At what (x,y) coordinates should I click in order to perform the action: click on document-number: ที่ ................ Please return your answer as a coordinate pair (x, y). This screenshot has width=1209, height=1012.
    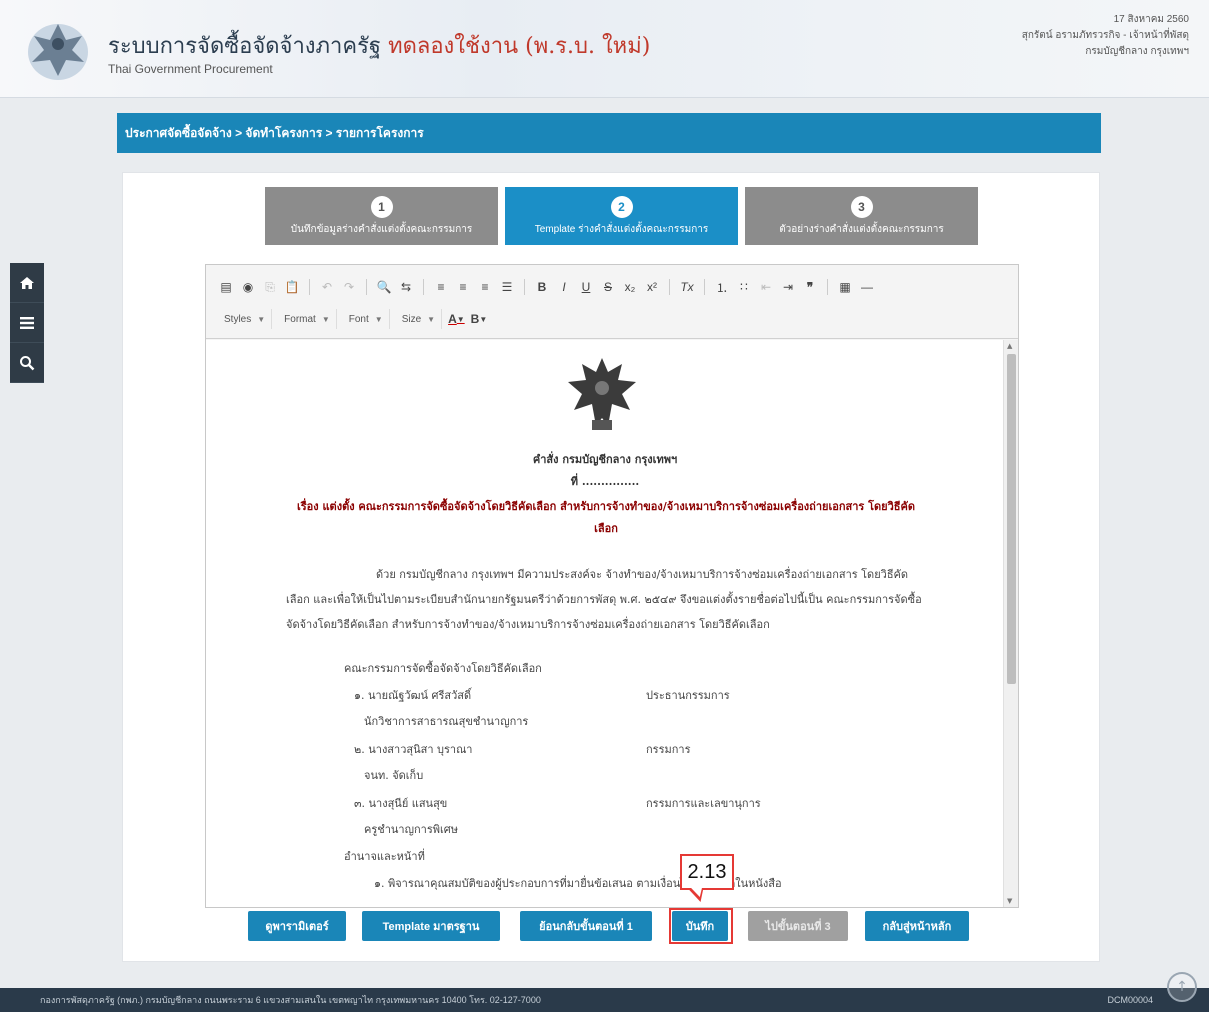
    Looking at the image, I should click on (605, 481).